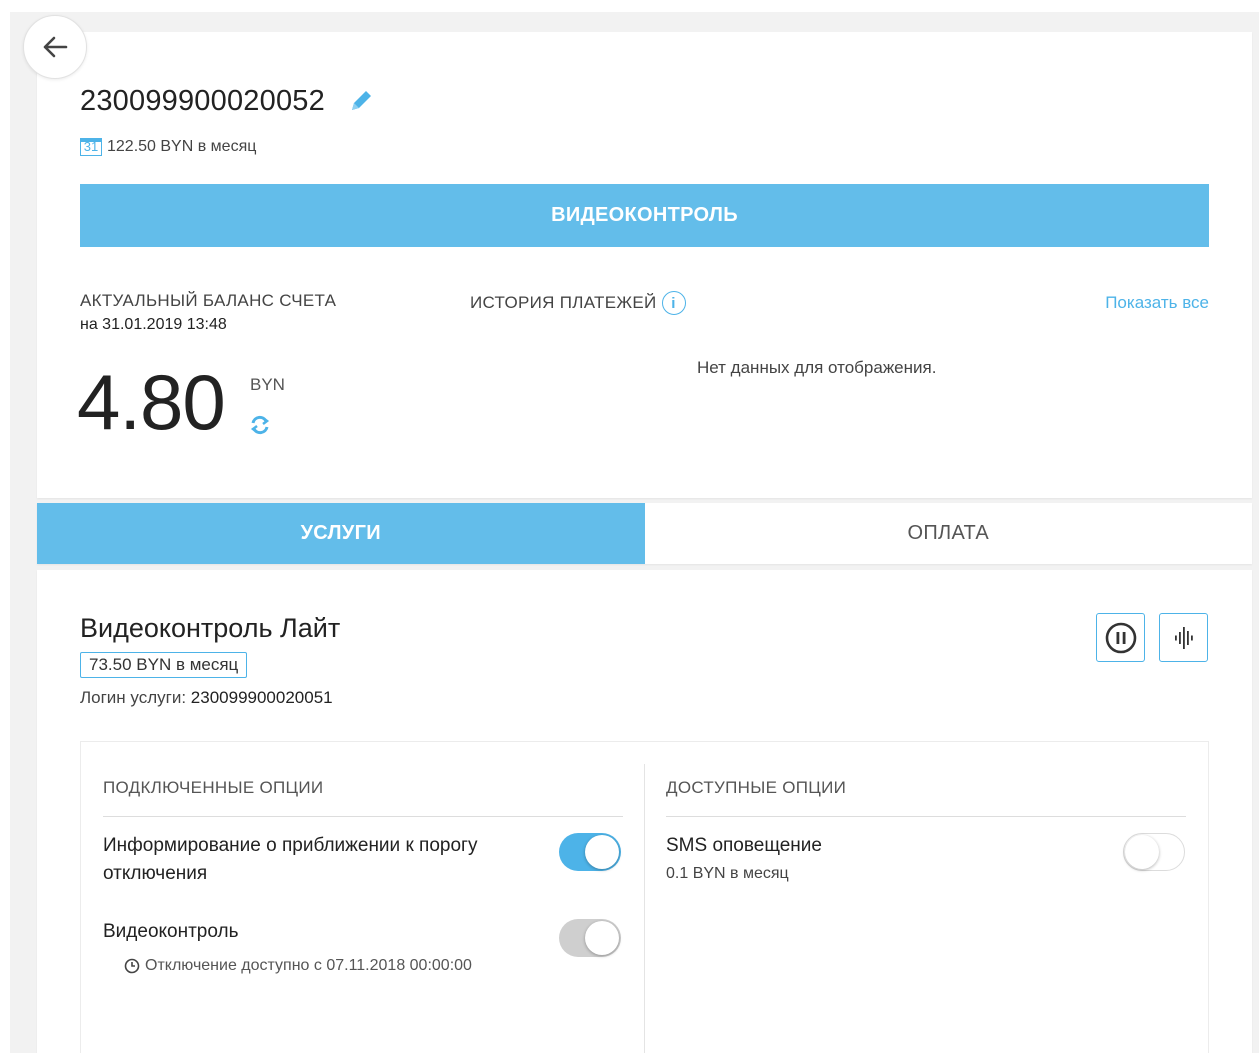  Describe the element at coordinates (151, 402) in the screenshot. I see `balance-amount: 4.80` at that location.